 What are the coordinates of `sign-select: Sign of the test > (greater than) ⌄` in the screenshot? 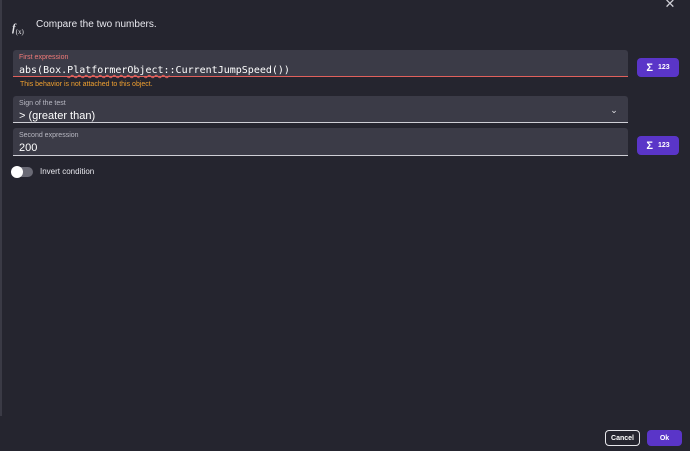 It's located at (320, 109).